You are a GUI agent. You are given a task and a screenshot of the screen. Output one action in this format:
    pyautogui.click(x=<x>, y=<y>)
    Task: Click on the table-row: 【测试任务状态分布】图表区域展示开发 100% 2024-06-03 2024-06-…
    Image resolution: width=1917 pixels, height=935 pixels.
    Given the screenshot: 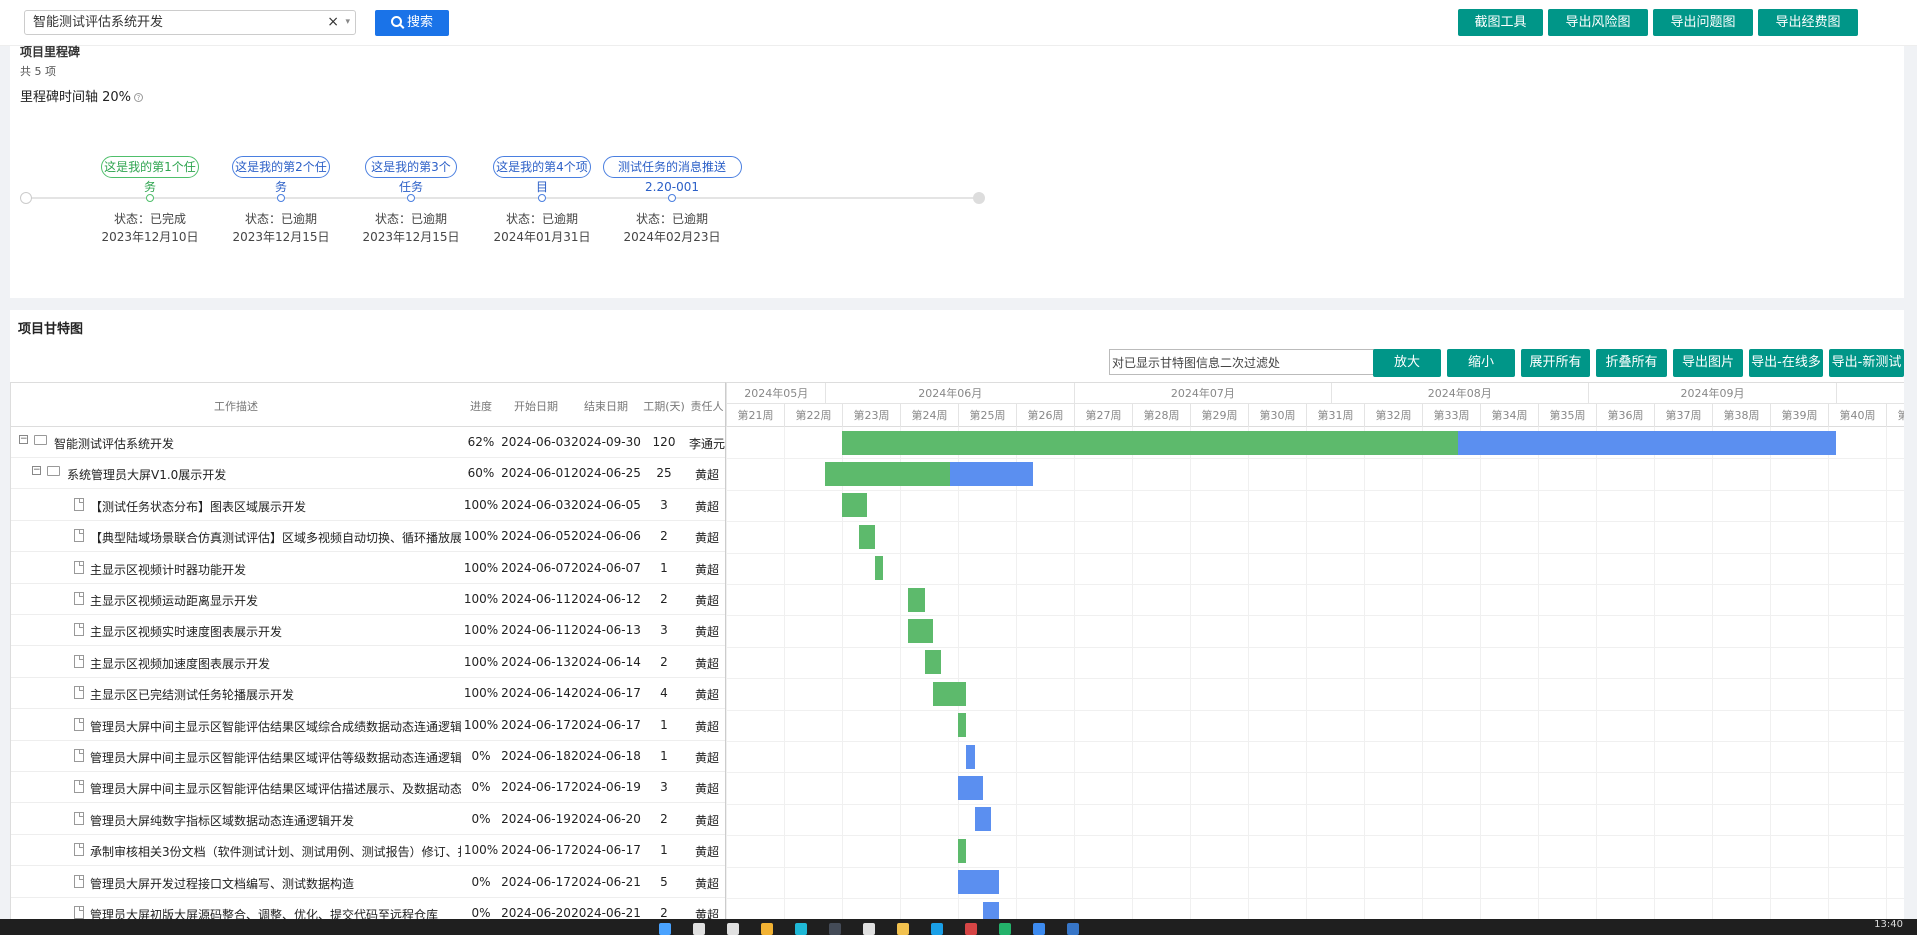 What is the action you would take?
    pyautogui.click(x=368, y=505)
    